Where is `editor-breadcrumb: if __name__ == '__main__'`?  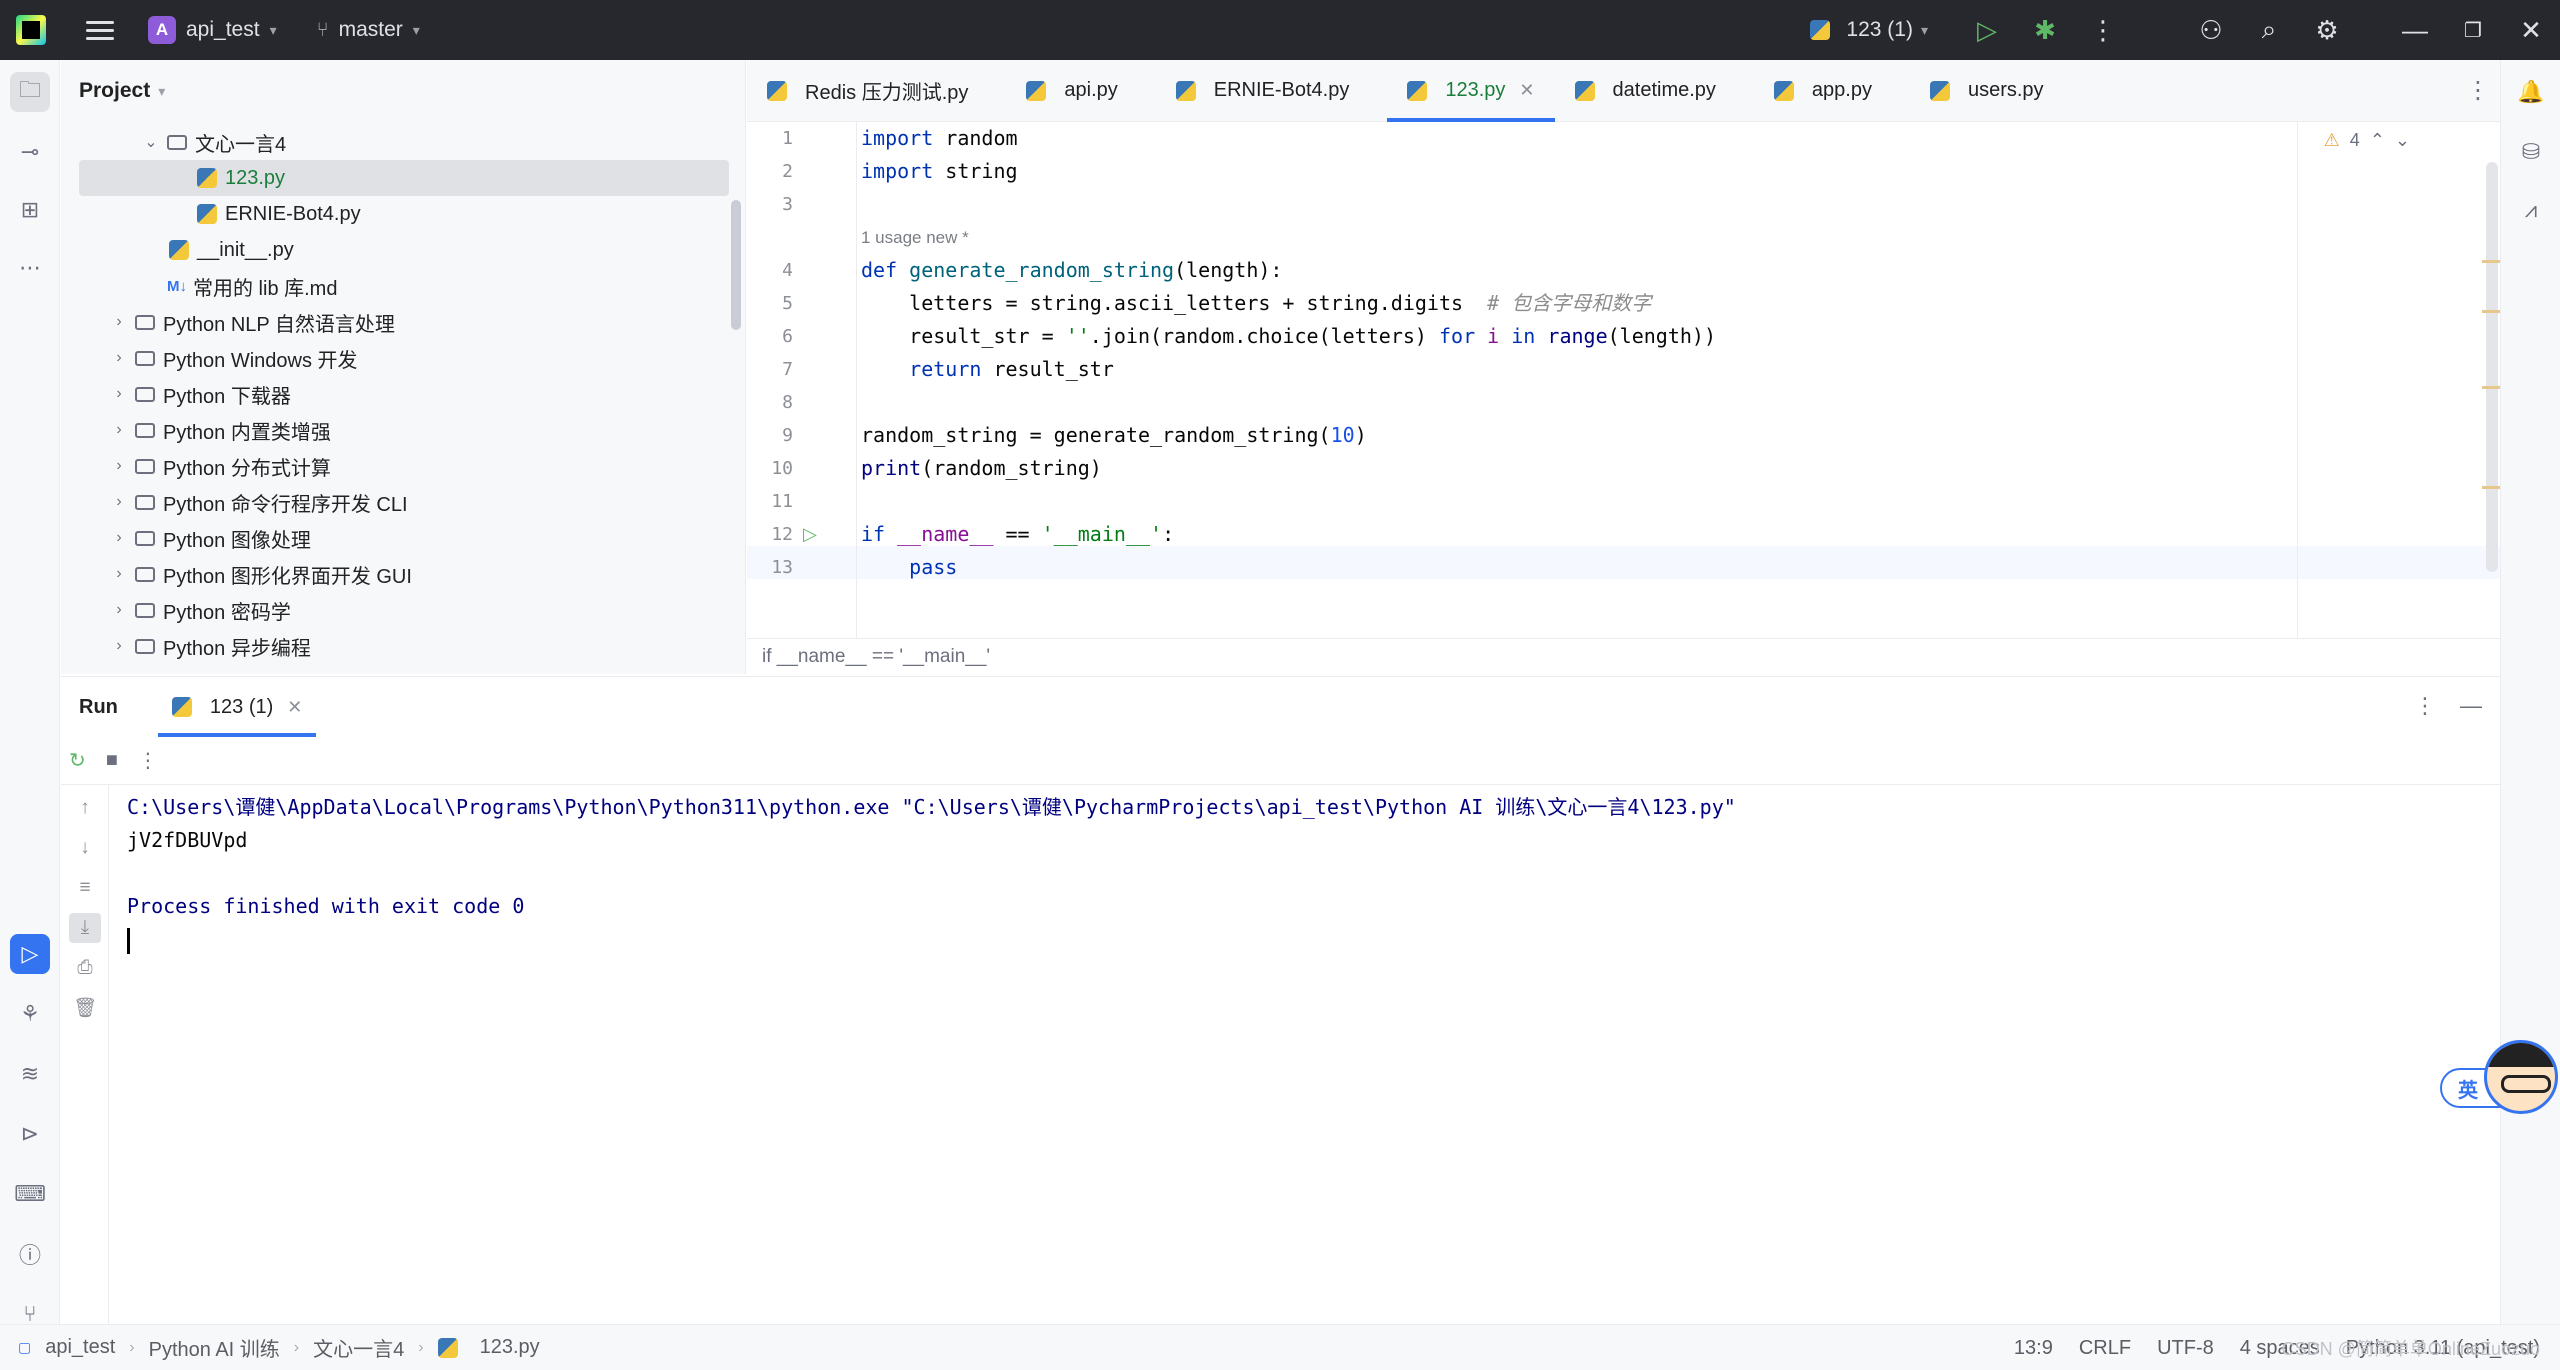 editor-breadcrumb: if __name__ == '__main__' is located at coordinates (1623, 656).